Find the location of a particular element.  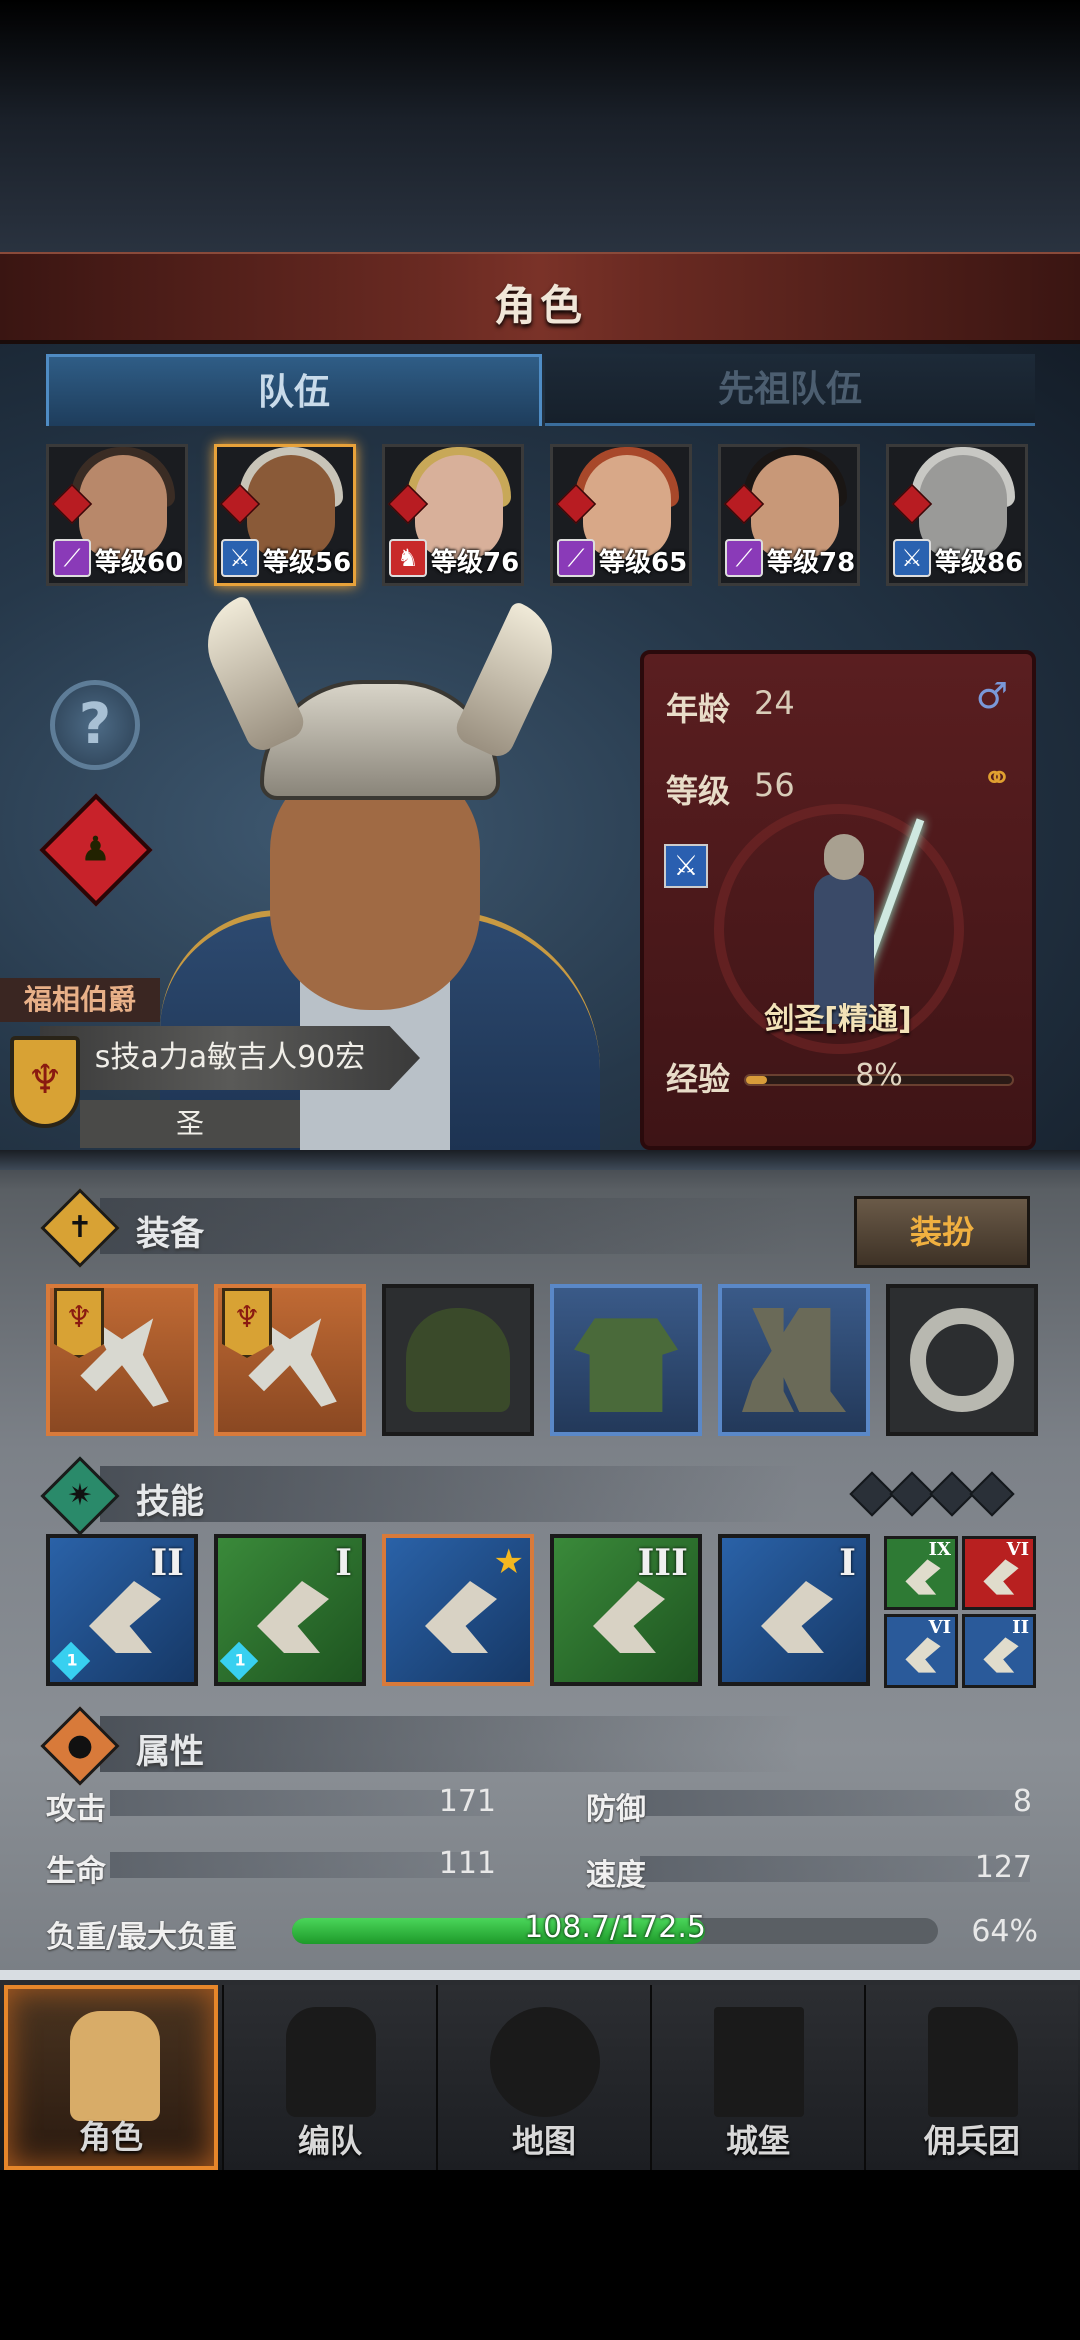

defense-value: 8 is located at coordinates (1022, 1801).